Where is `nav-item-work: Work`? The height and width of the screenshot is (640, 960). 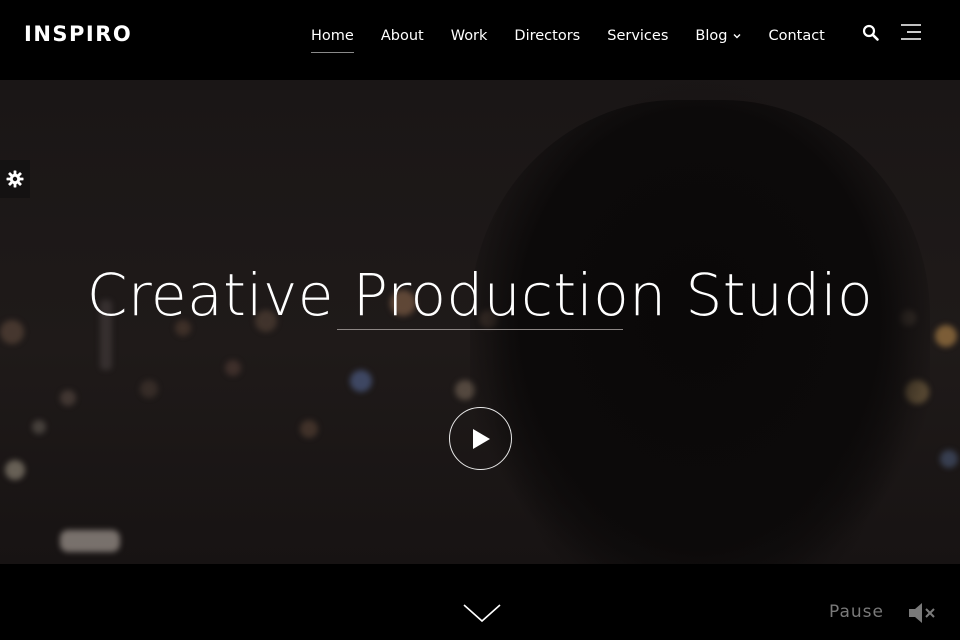
nav-item-work: Work is located at coordinates (469, 36).